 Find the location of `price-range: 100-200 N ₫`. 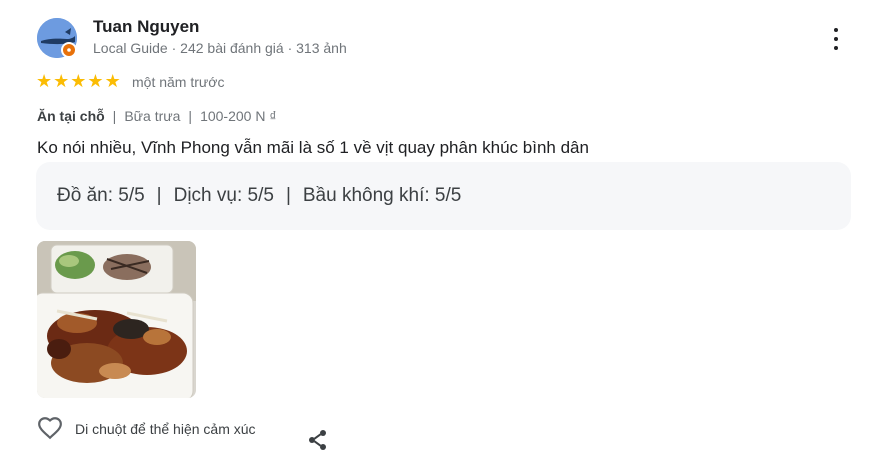

price-range: 100-200 N ₫ is located at coordinates (238, 116).